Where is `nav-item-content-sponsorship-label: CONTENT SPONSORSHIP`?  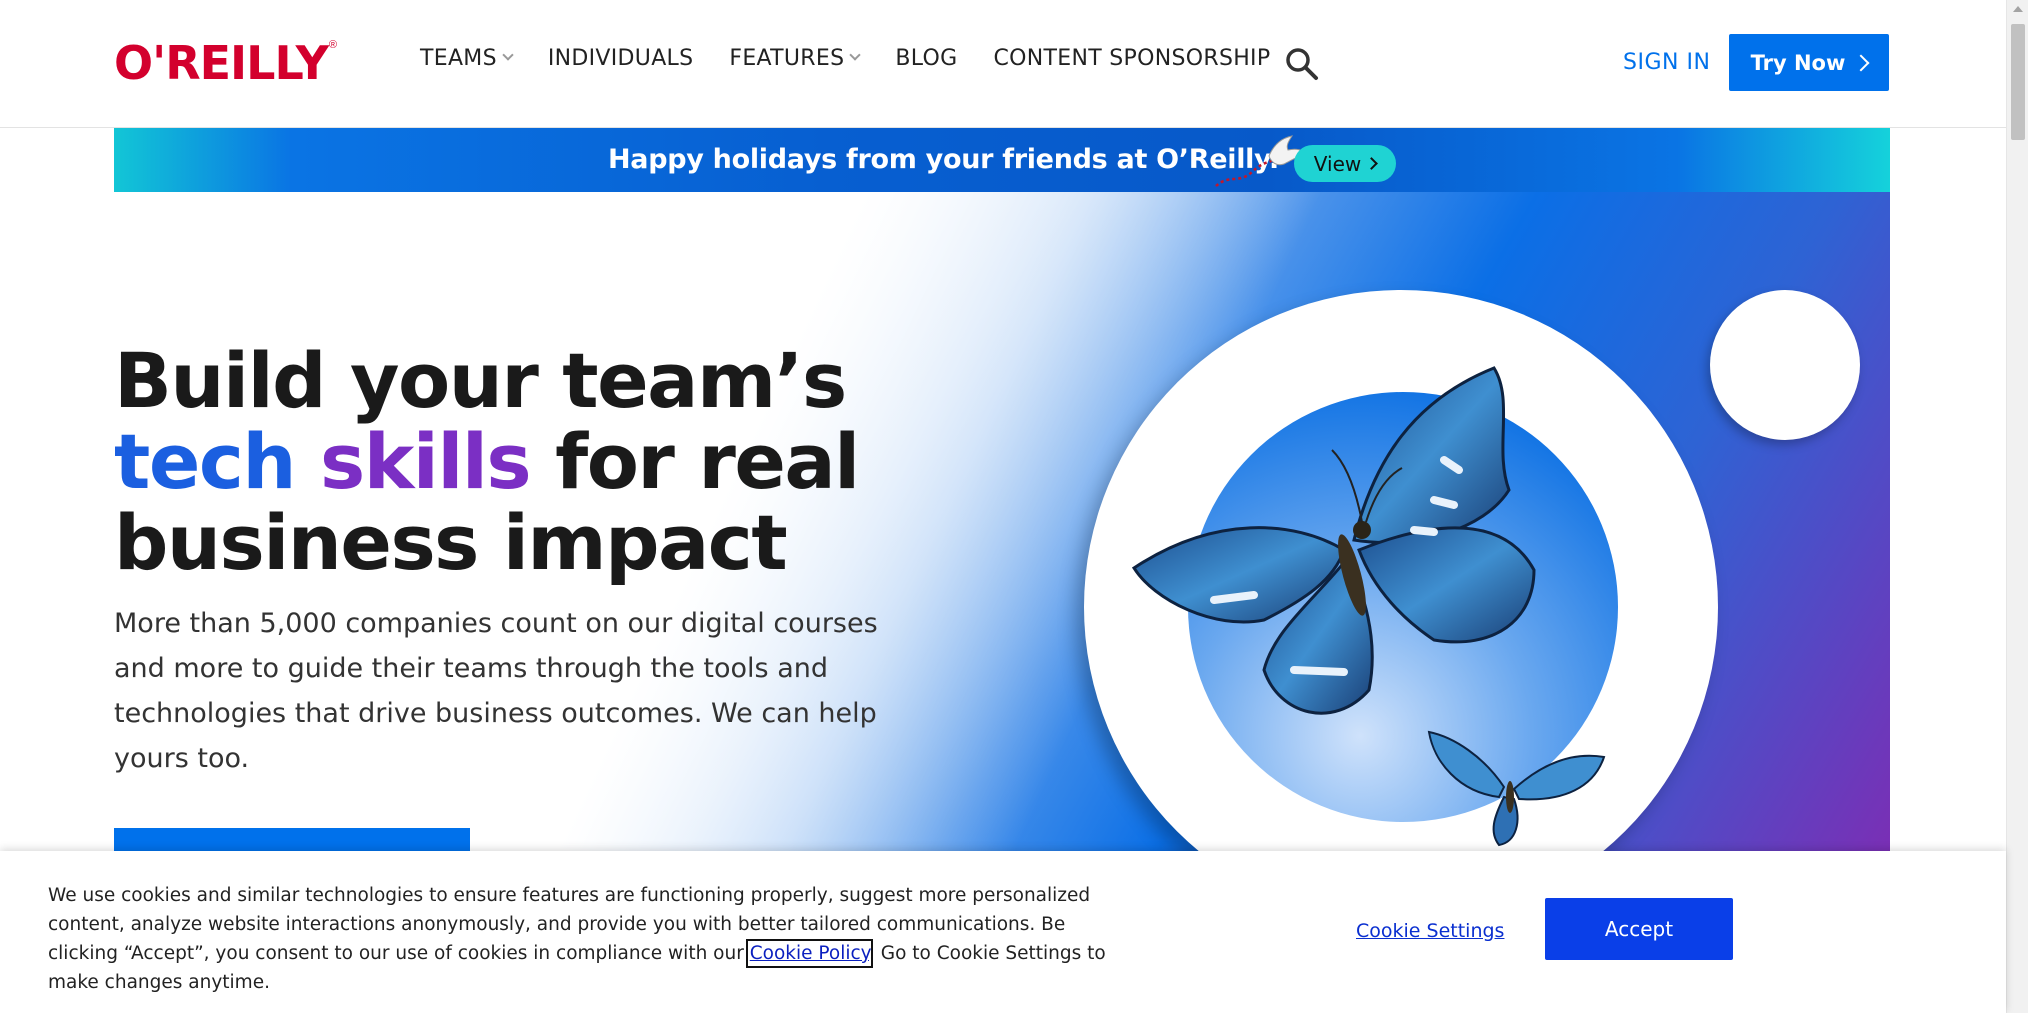 nav-item-content-sponsorship-label: CONTENT SPONSORSHIP is located at coordinates (1132, 58).